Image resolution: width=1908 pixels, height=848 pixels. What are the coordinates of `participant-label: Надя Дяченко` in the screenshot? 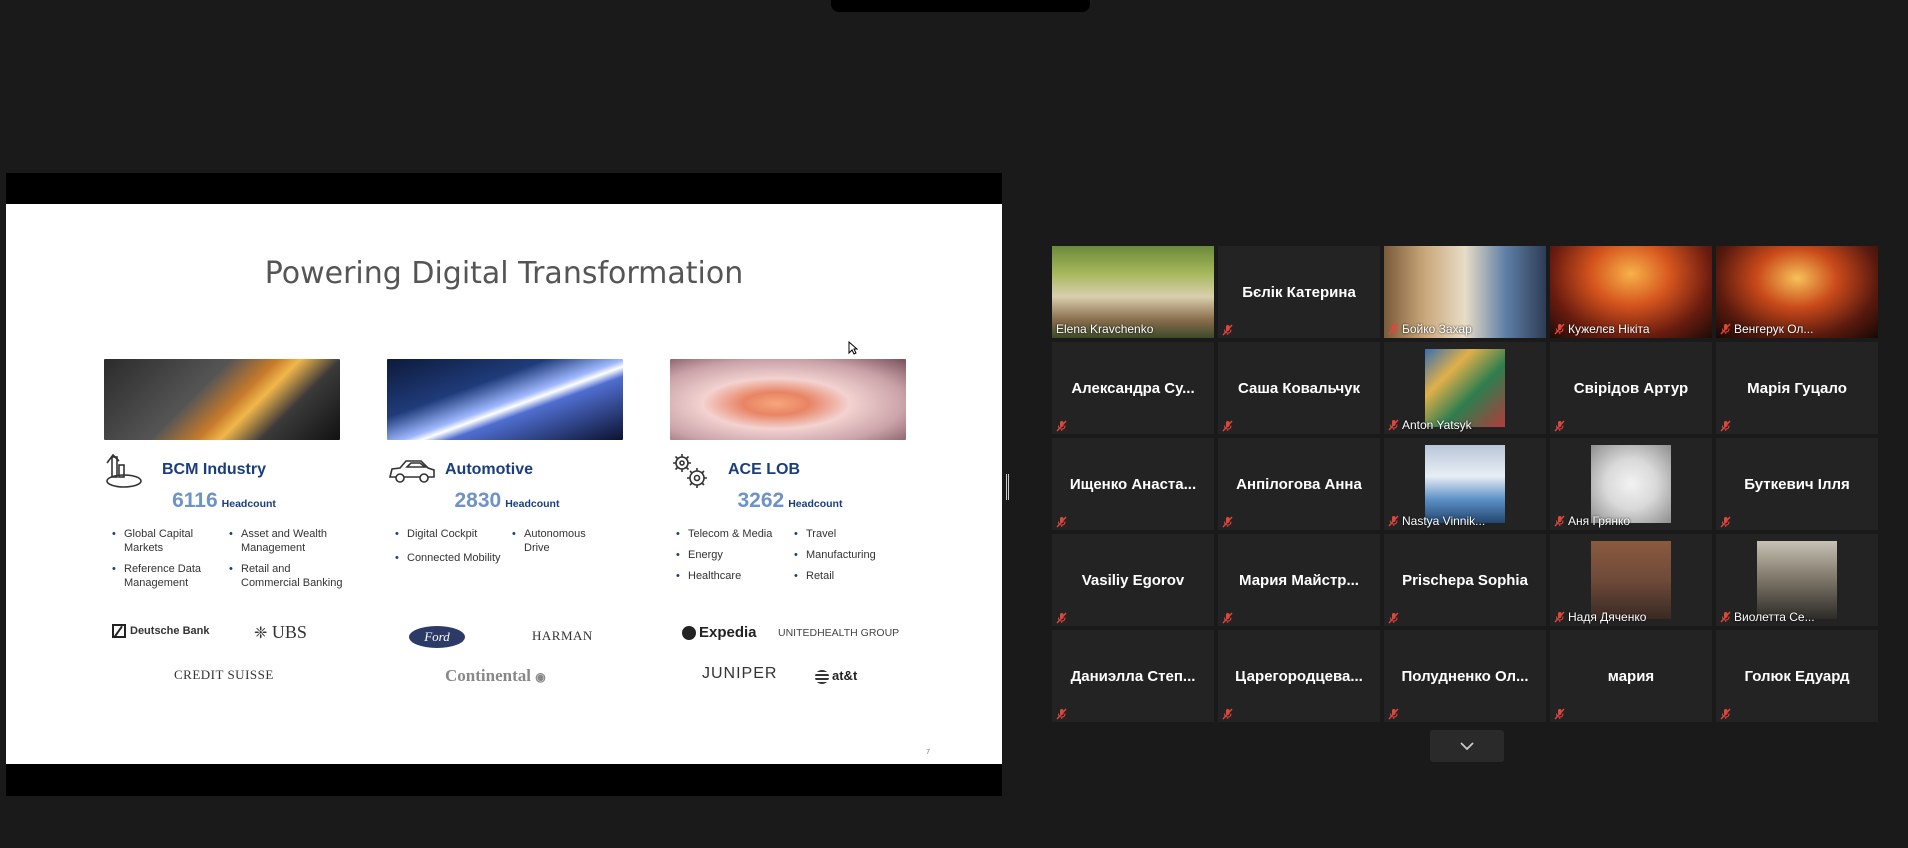 It's located at (1600, 617).